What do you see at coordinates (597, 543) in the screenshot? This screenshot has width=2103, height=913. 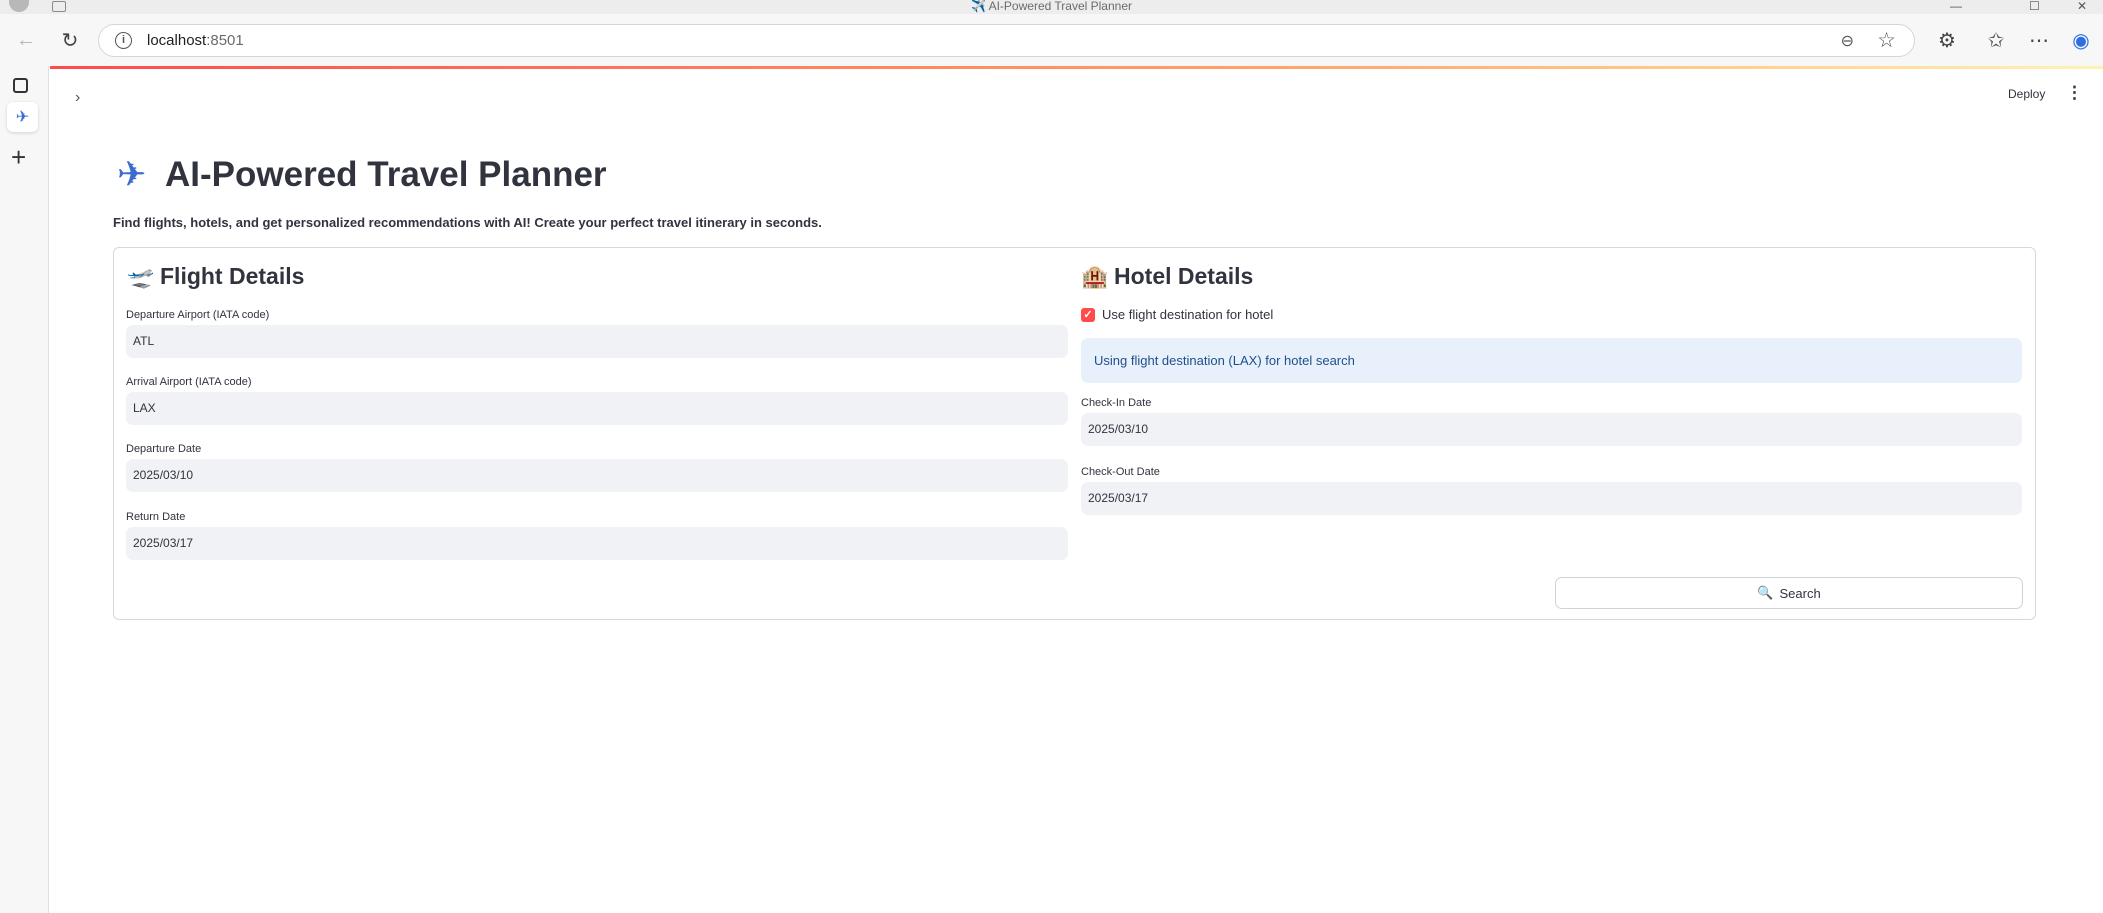 I see `return-date-input: 2025/03/17` at bounding box center [597, 543].